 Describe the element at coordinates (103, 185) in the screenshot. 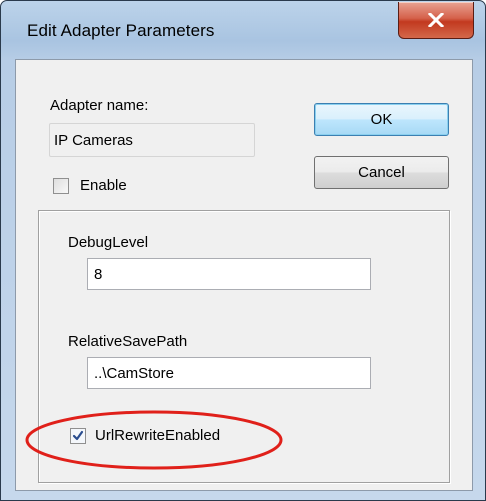

I see `enable-label: Enable` at that location.